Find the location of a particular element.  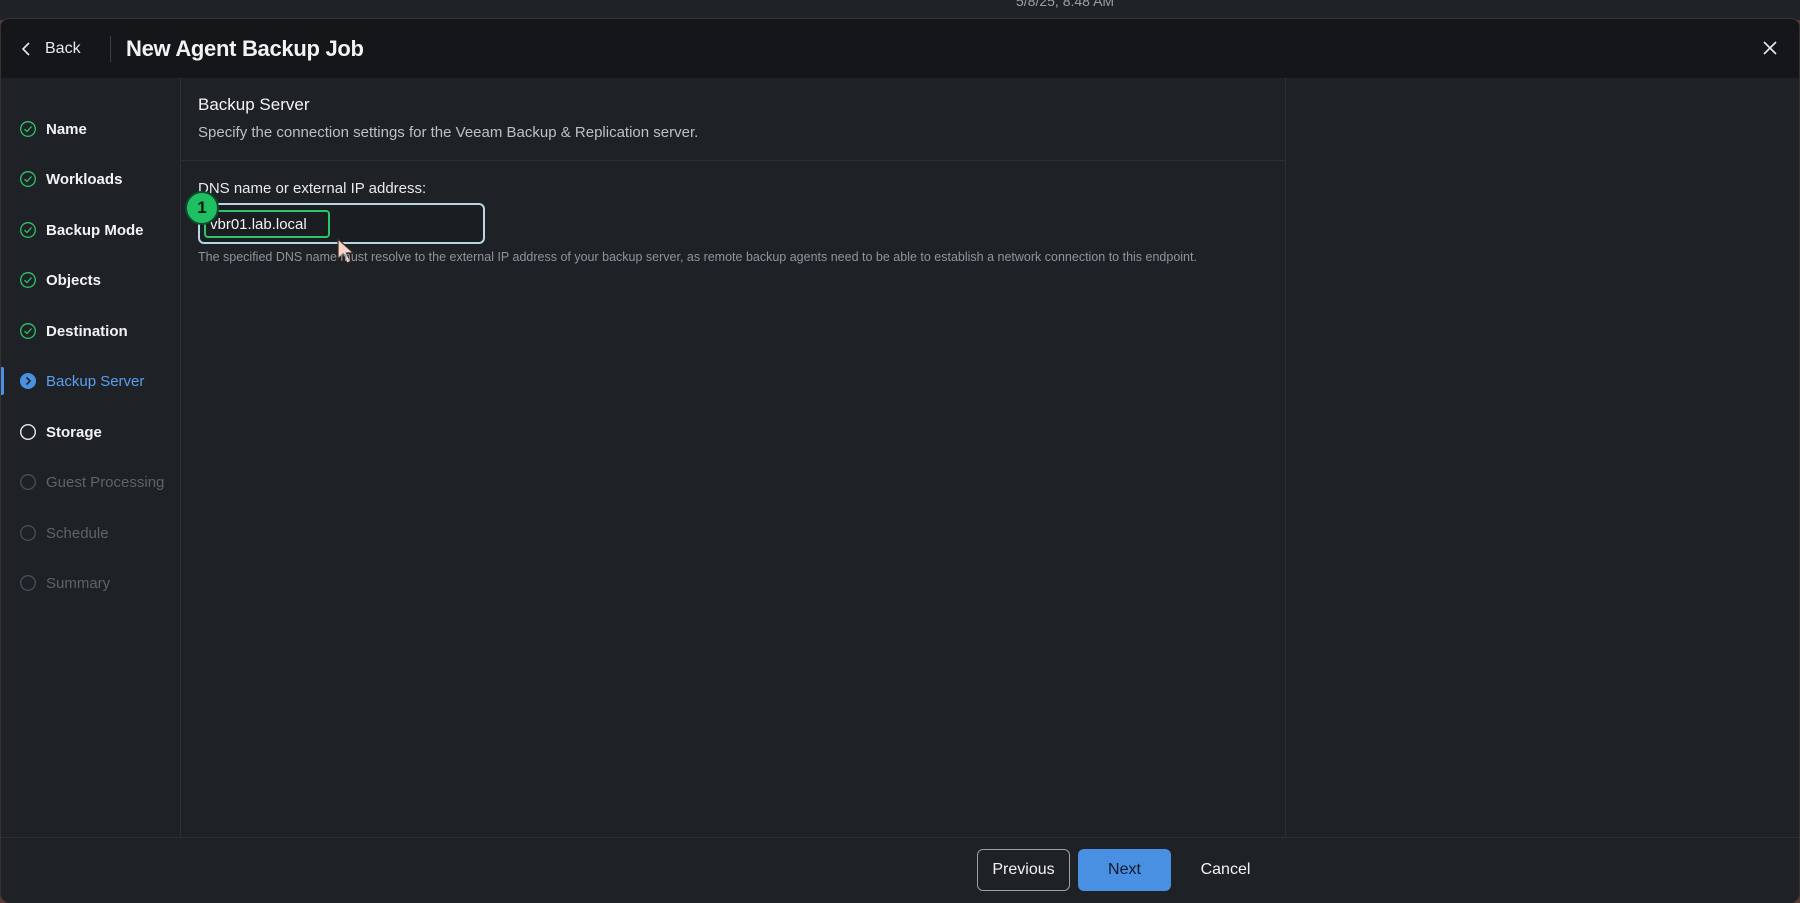

step-backup-mode: Backup Mode is located at coordinates (91, 230).